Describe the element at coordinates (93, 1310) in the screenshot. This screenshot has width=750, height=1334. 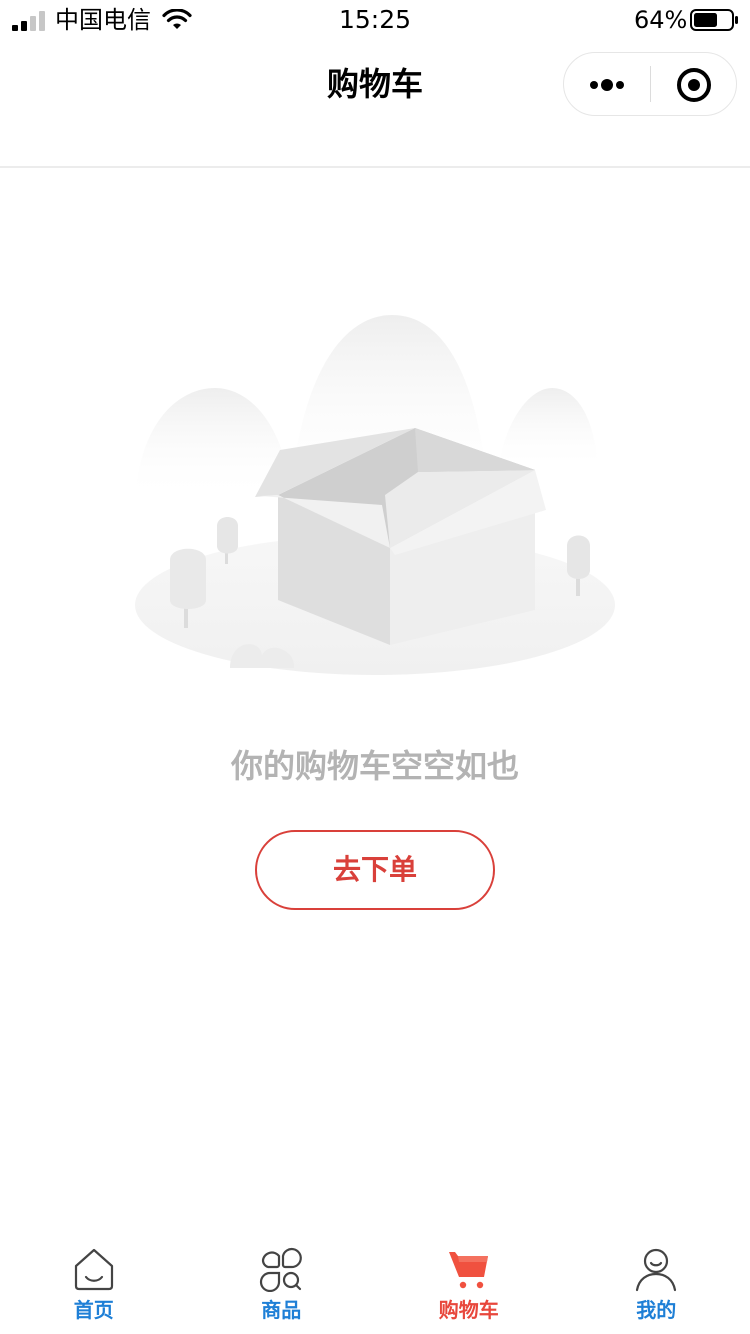
I see `tab-label-home: 首页` at that location.